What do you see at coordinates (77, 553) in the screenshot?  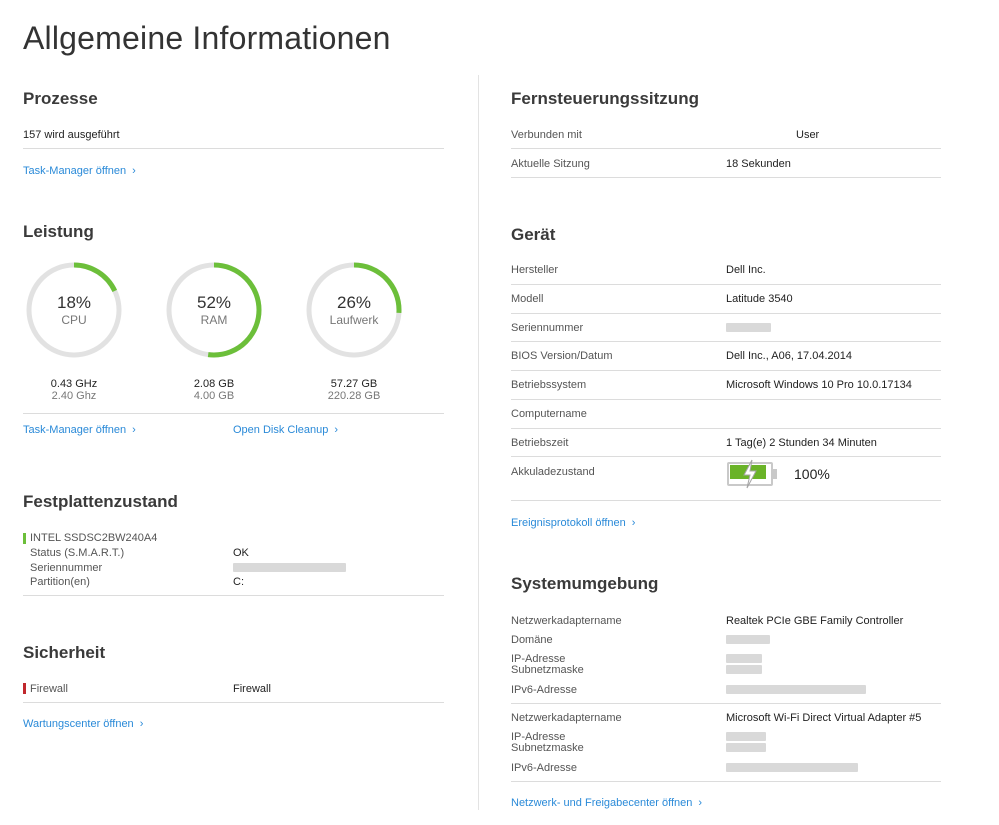 I see `smart-status-label: Status (S.M.A.R.T.)` at bounding box center [77, 553].